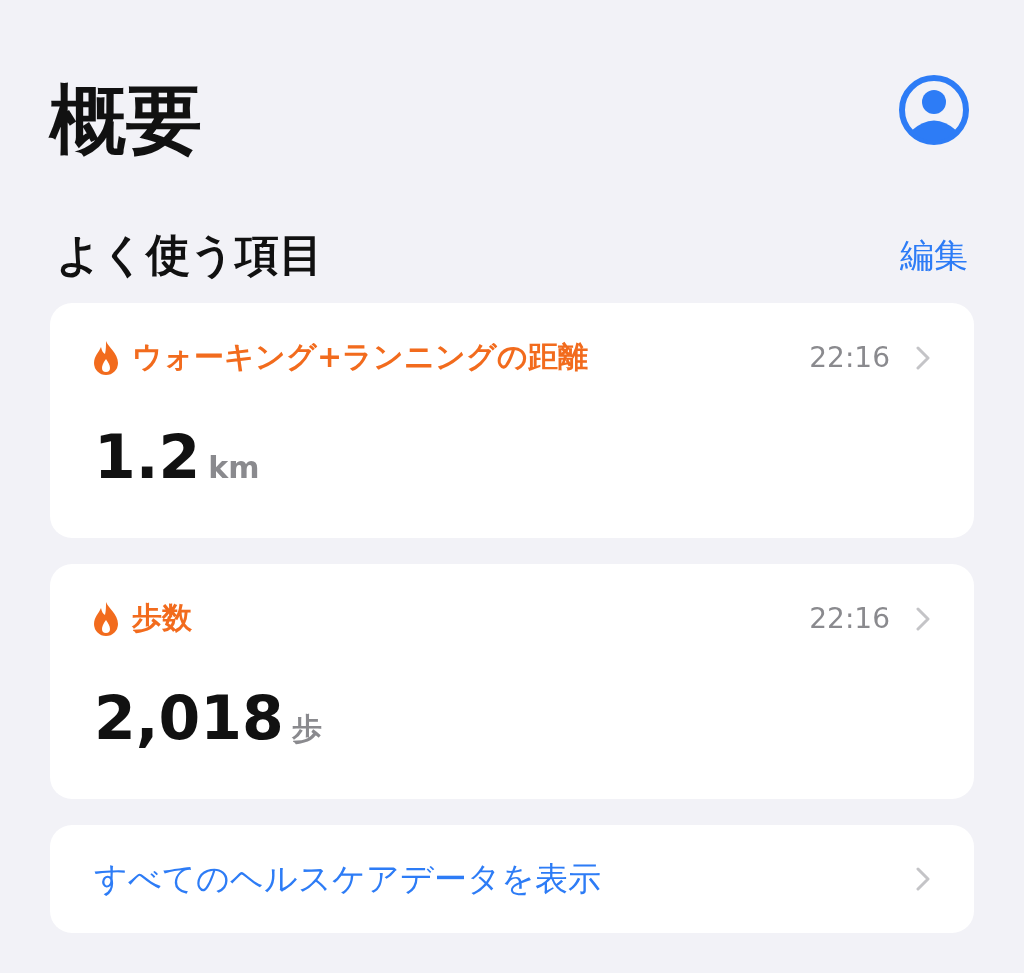  What do you see at coordinates (306, 729) in the screenshot?
I see `metric-unit: 歩` at bounding box center [306, 729].